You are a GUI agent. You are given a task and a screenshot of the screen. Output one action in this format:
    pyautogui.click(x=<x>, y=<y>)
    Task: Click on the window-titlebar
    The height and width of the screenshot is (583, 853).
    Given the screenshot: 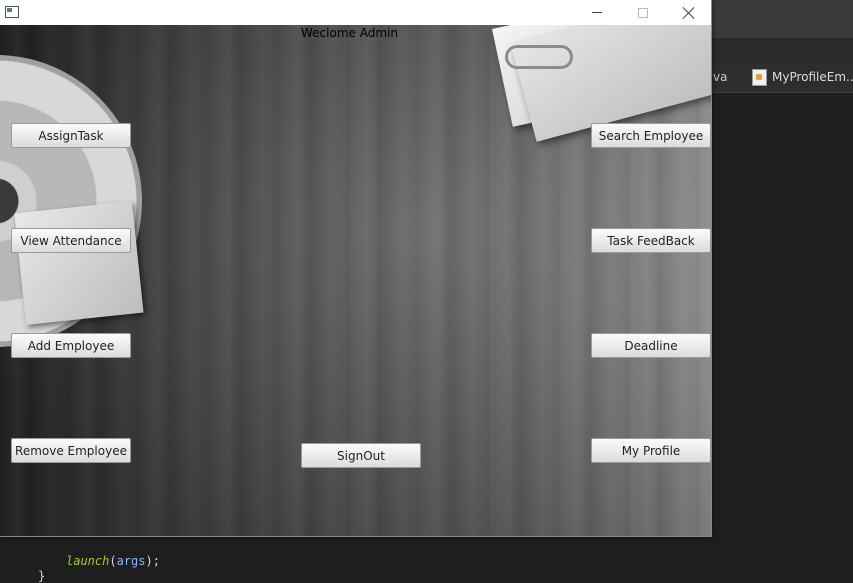 What is the action you would take?
    pyautogui.click(x=355, y=12)
    